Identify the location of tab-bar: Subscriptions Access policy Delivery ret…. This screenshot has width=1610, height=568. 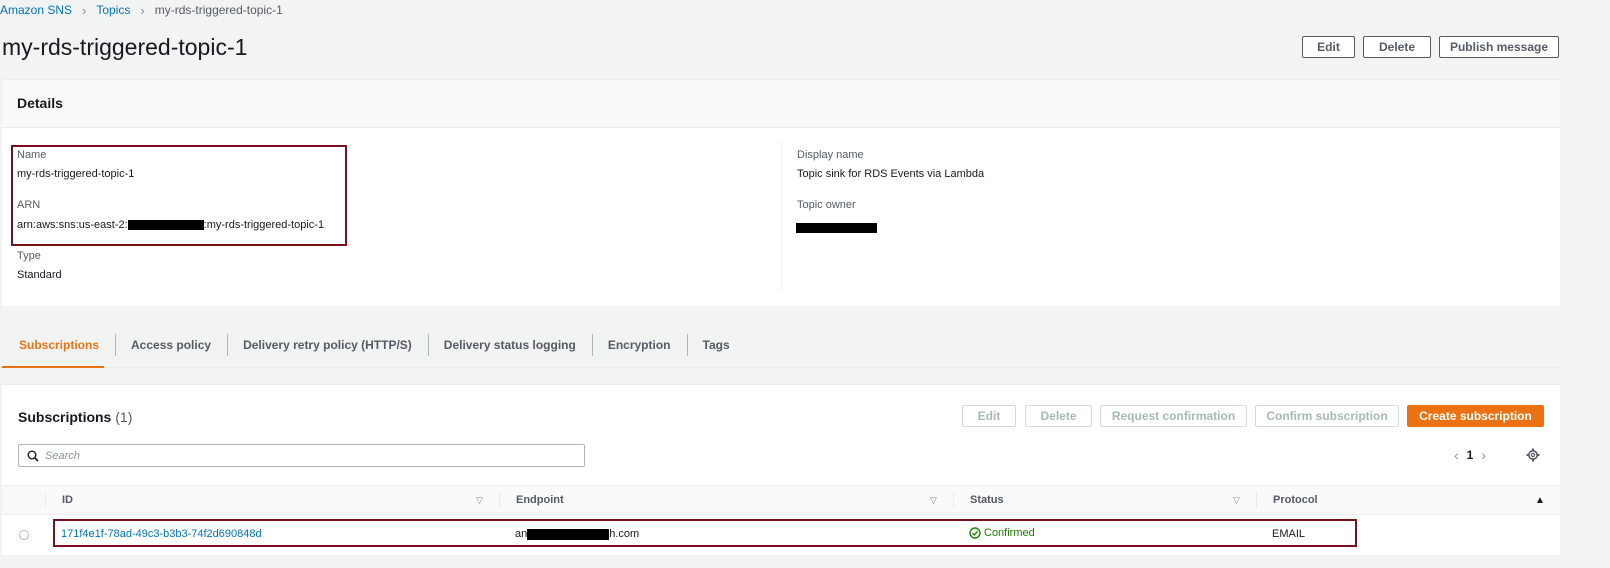
(374, 348).